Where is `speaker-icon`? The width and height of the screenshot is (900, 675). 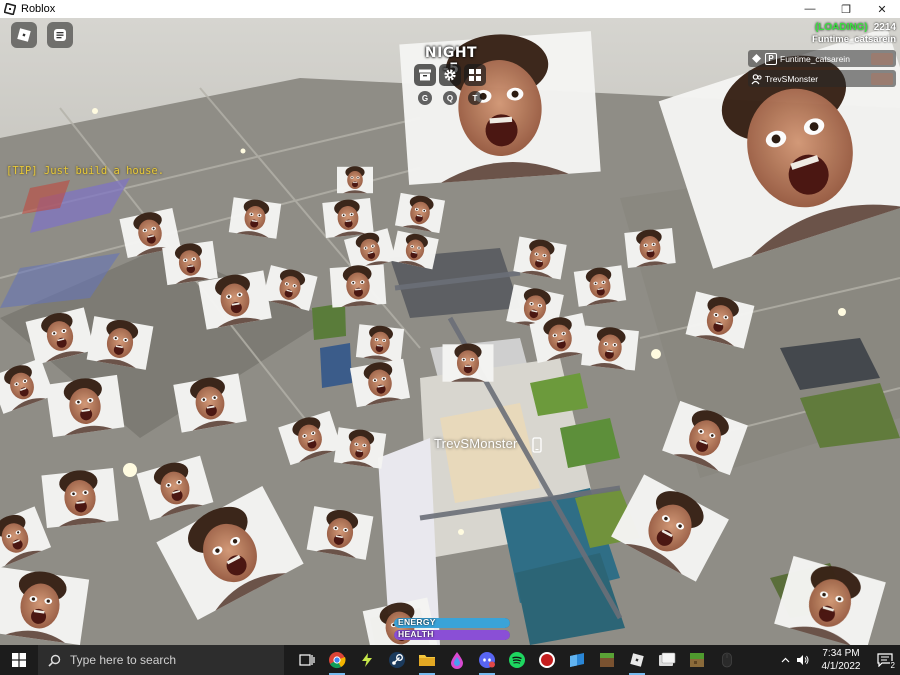
speaker-icon is located at coordinates (803, 660).